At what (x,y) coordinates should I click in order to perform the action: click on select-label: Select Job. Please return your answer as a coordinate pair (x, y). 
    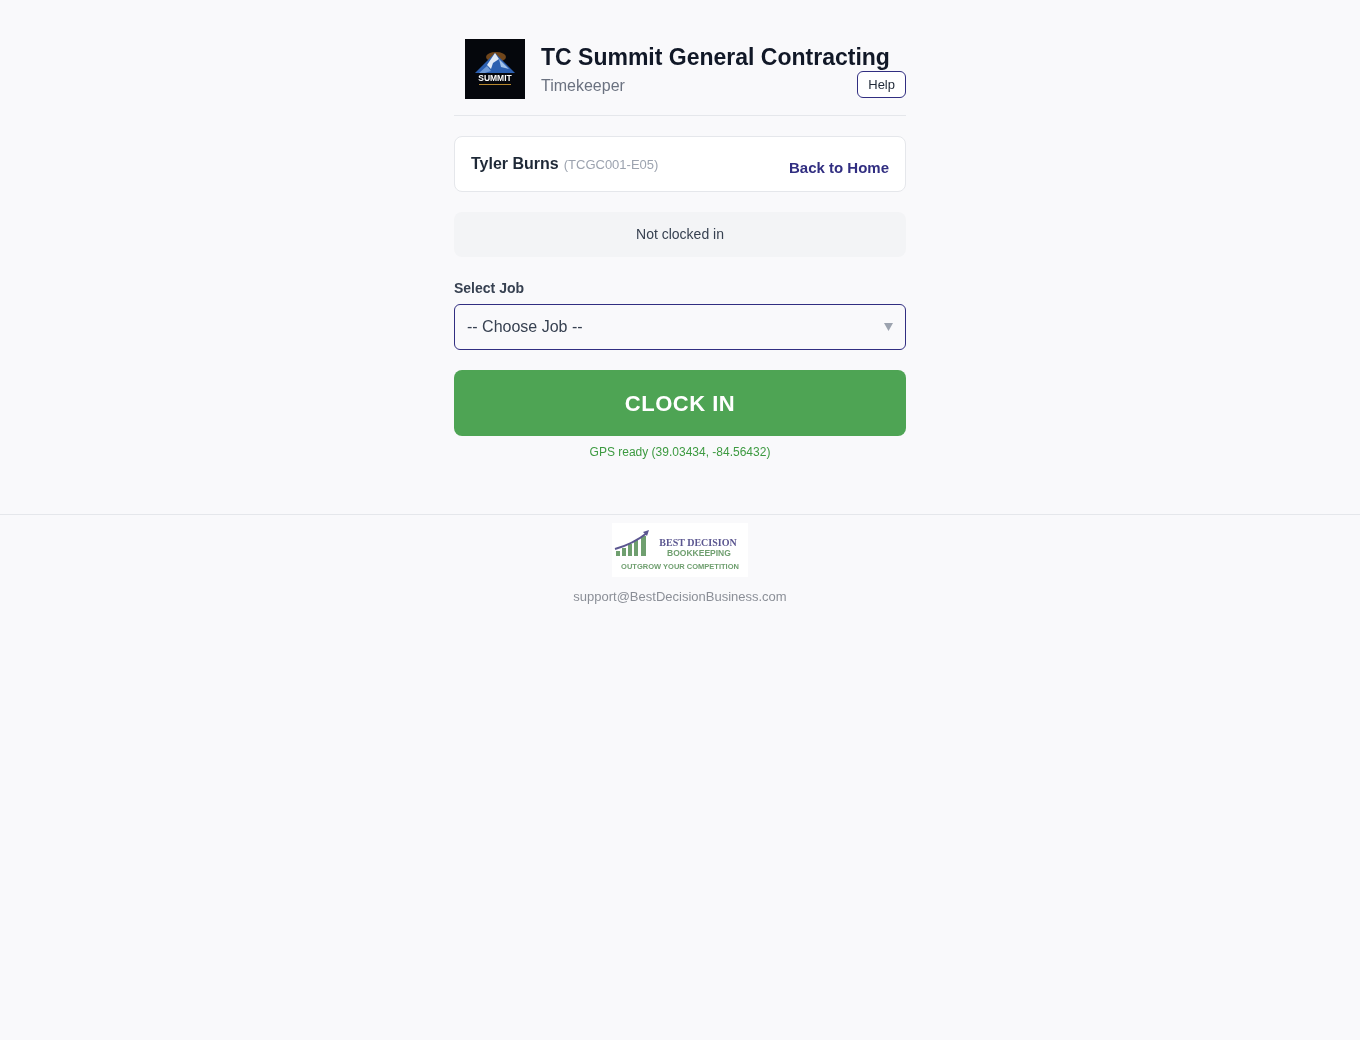
    Looking at the image, I should click on (490, 288).